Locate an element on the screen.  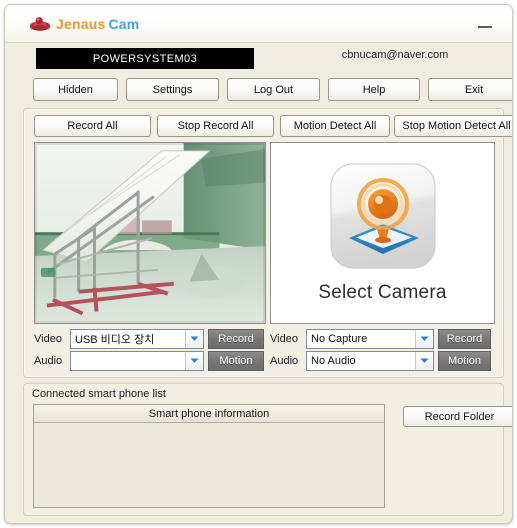
main-toolbar: Hidden Settings Log Out Help Exit is located at coordinates (272, 89).